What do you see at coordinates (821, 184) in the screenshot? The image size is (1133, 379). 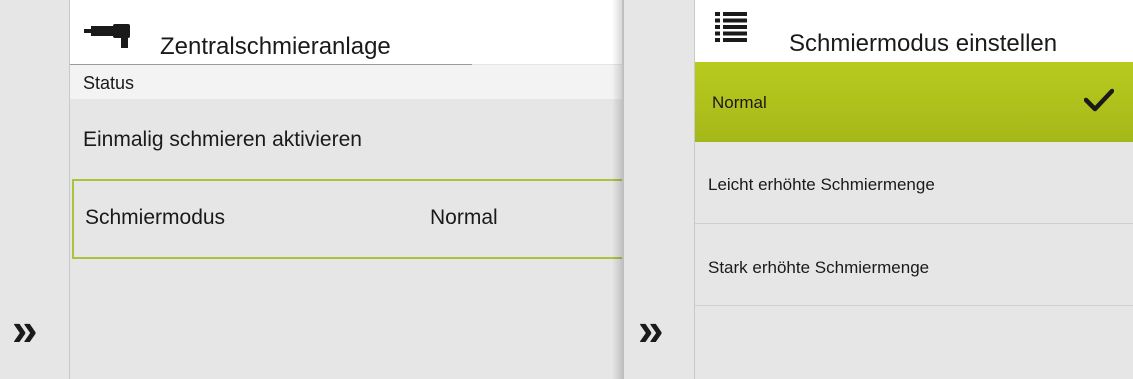 I see `option-slightly-increased-label: Leicht erhöhte Schmiermenge` at bounding box center [821, 184].